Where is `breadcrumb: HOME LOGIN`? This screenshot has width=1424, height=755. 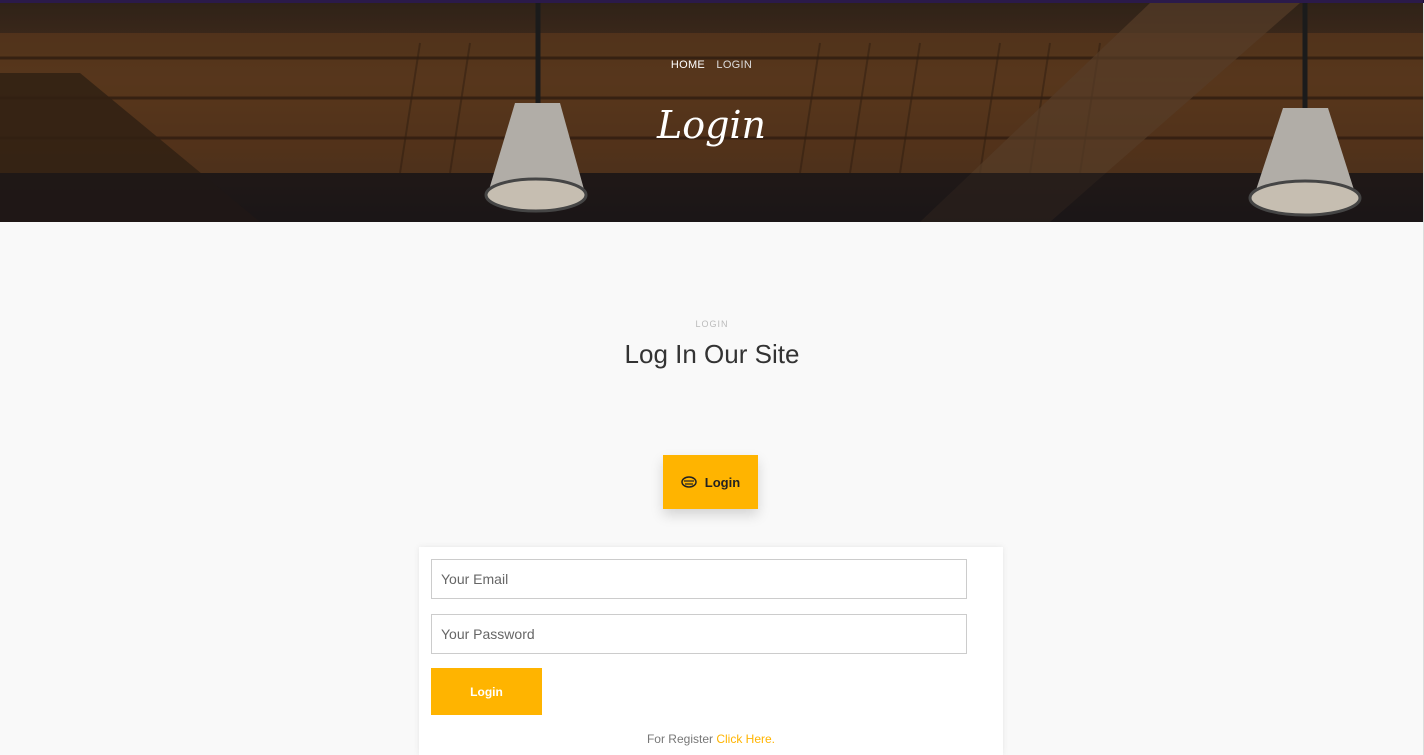 breadcrumb: HOME LOGIN is located at coordinates (711, 65).